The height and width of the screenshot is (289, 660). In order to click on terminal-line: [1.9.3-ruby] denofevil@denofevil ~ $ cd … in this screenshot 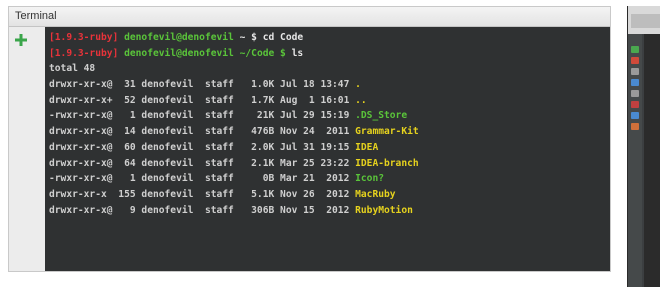, I will do `click(234, 38)`.